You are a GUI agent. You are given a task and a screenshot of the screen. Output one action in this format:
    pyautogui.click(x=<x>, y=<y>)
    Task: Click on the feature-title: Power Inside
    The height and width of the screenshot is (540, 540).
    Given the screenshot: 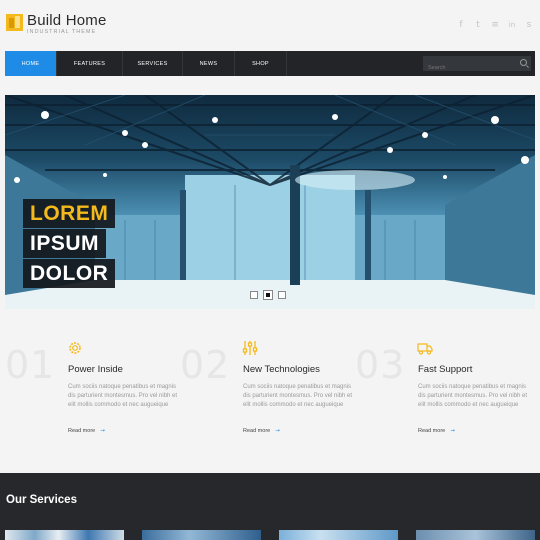 What is the action you would take?
    pyautogui.click(x=95, y=369)
    